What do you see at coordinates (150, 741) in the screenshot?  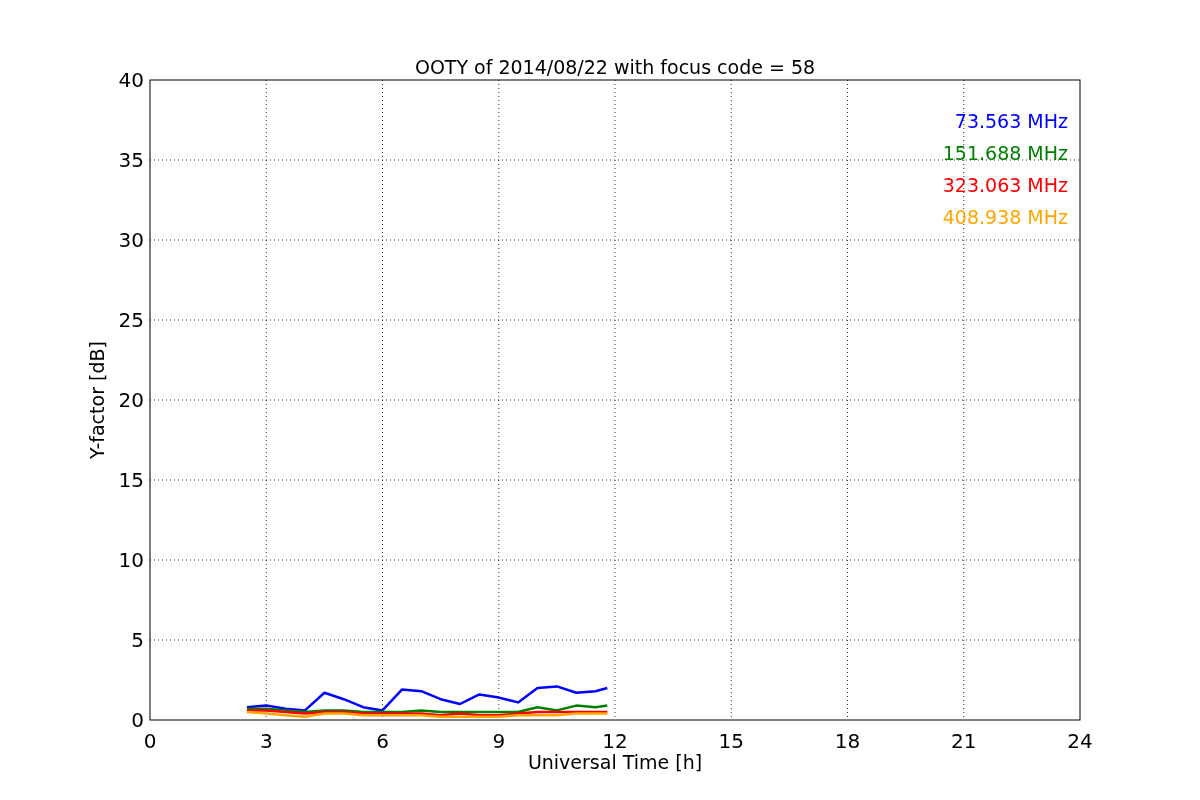 I see `x-tick-label: 0` at bounding box center [150, 741].